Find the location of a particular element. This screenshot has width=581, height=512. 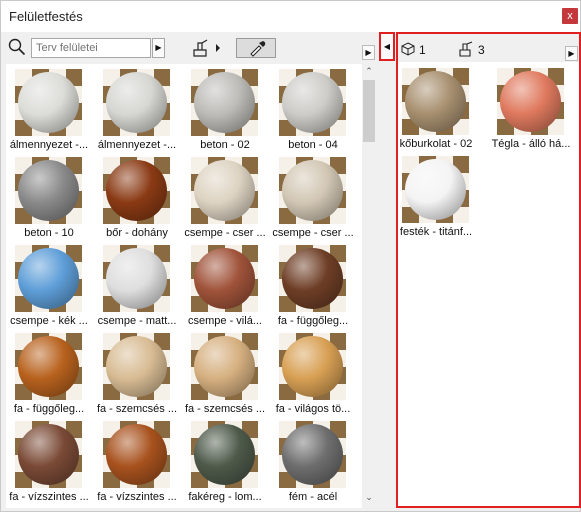

material-label: beton - 02 is located at coordinates (225, 145).